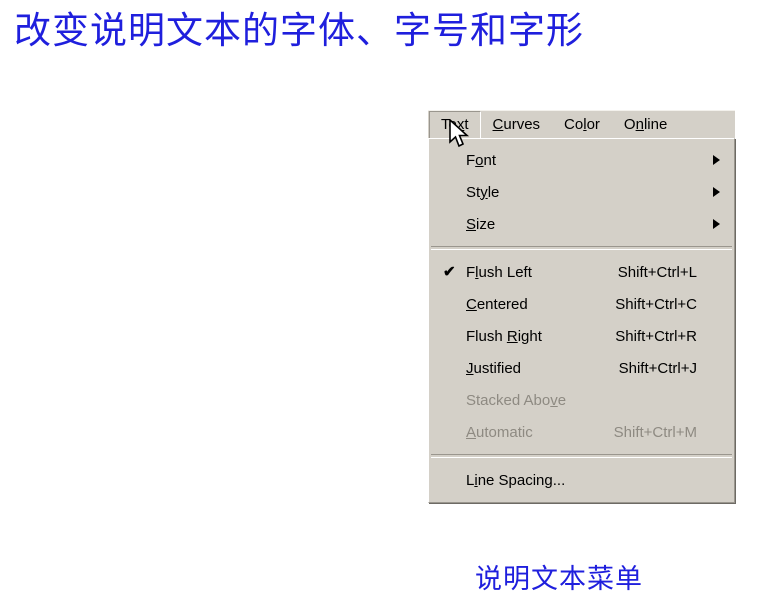 This screenshot has height=610, width=759. What do you see at coordinates (499, 272) in the screenshot?
I see `menu-item-label: Flush Left` at bounding box center [499, 272].